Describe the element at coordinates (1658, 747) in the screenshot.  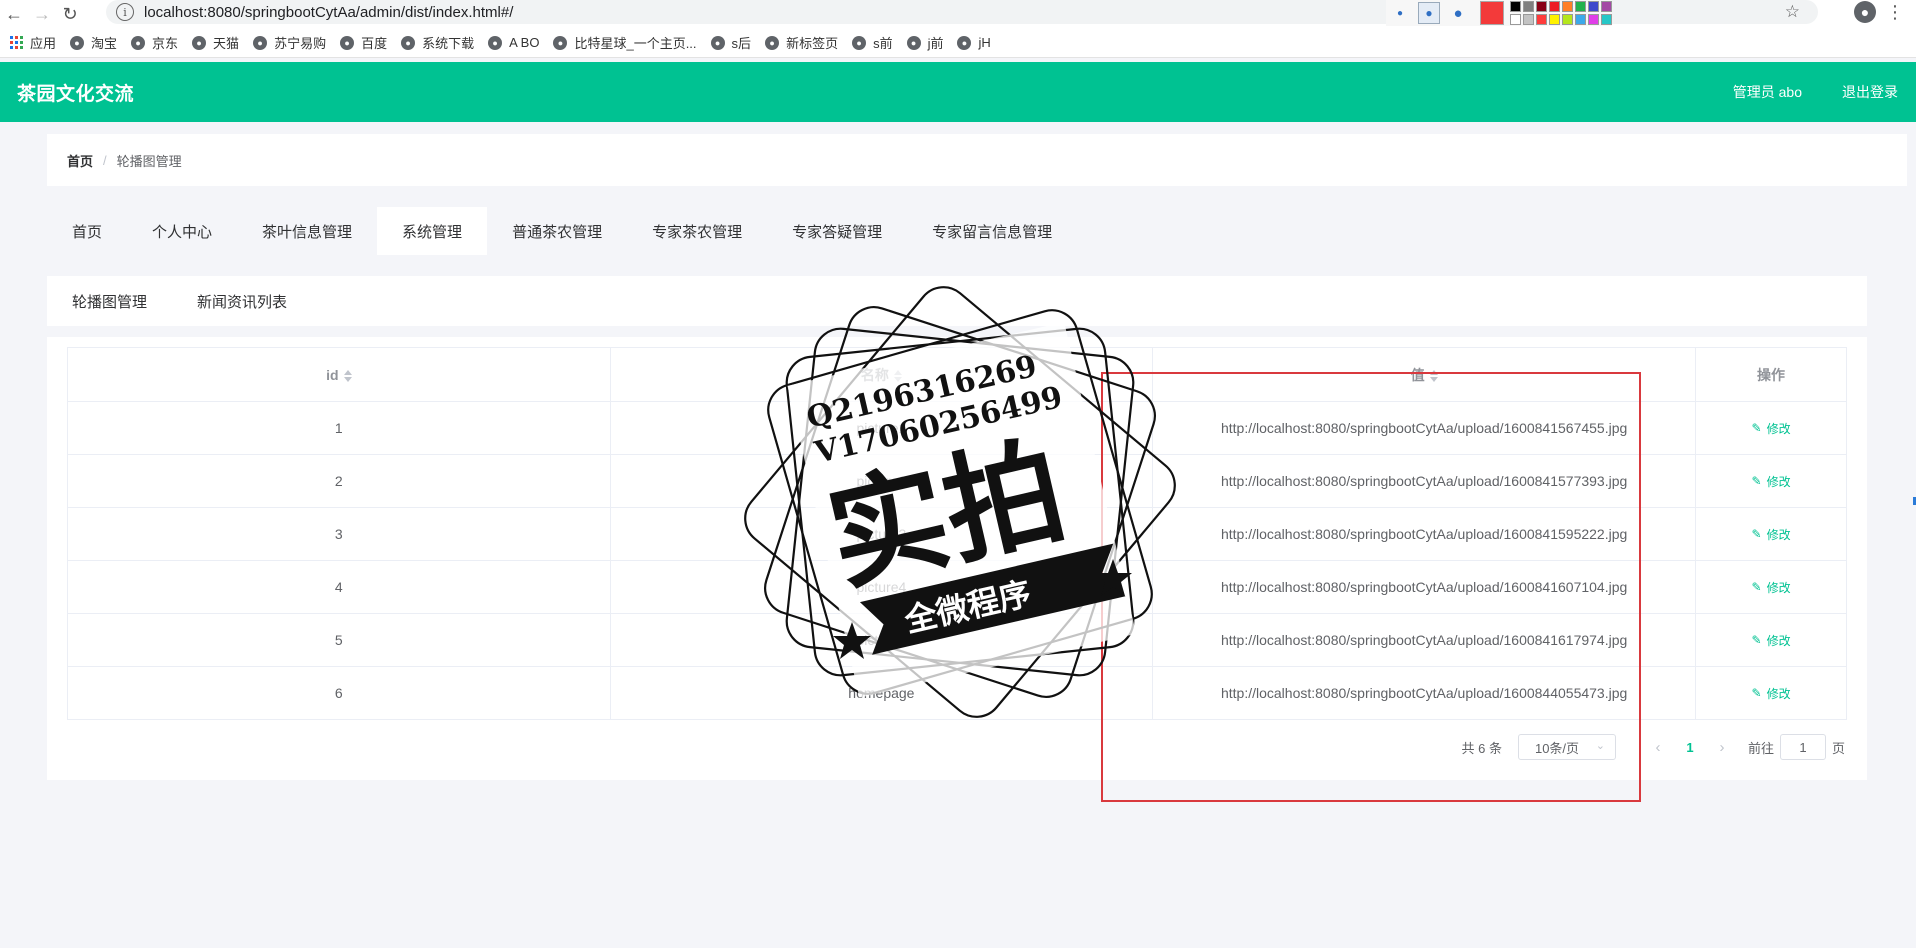
I see `prev-page-icon: ‹` at that location.